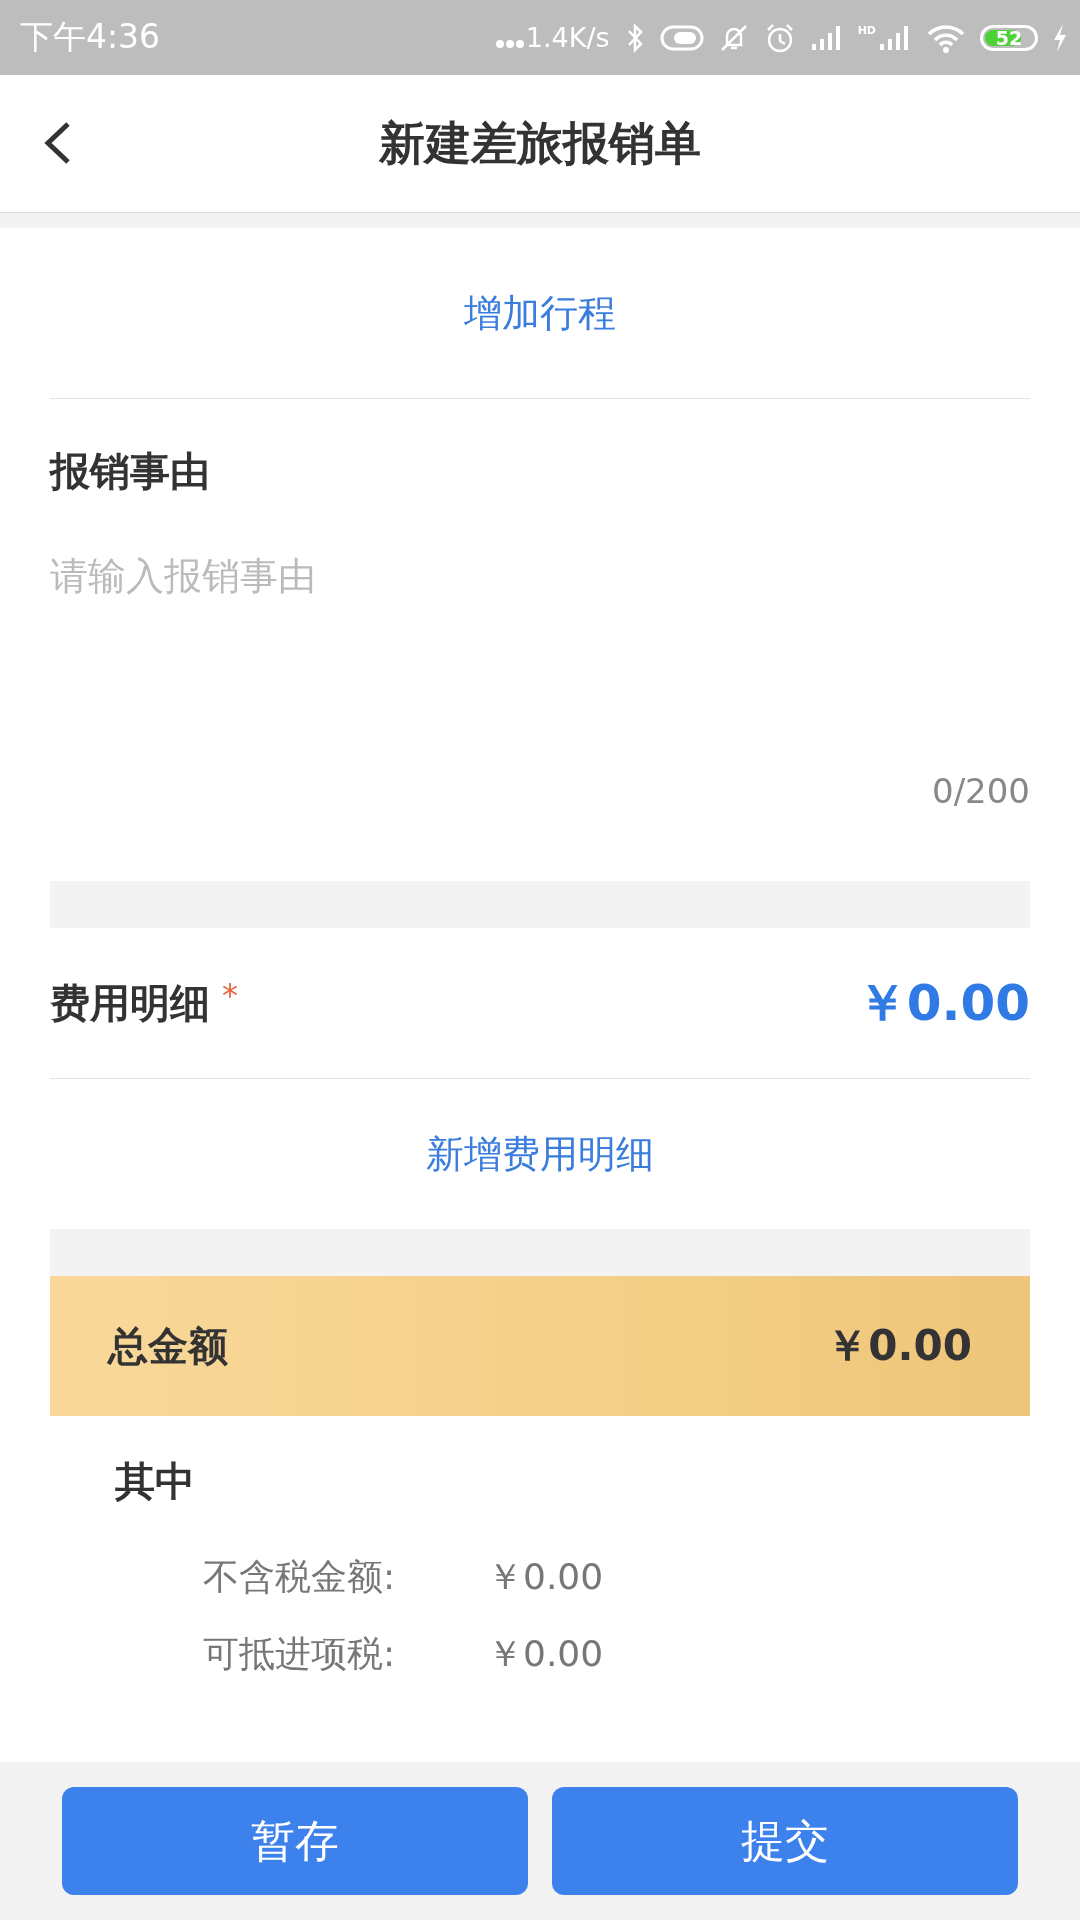 Image resolution: width=1080 pixels, height=1920 pixels. What do you see at coordinates (540, 1154) in the screenshot?
I see `add-expense-link: 新增费用明细` at bounding box center [540, 1154].